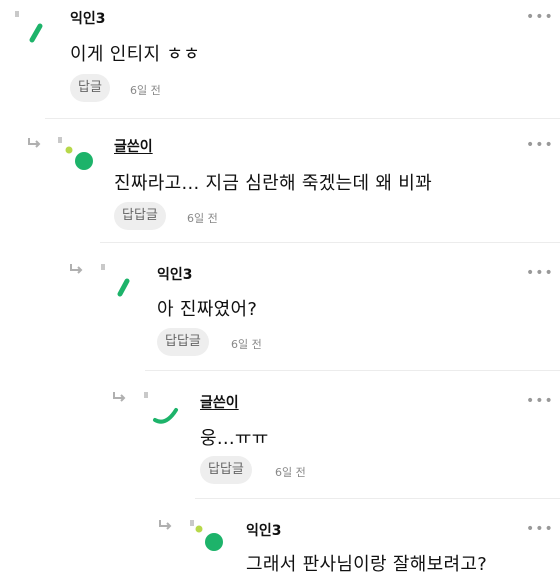  Describe the element at coordinates (234, 438) in the screenshot. I see `comment-text: 웅...ㅠㅠ` at that location.